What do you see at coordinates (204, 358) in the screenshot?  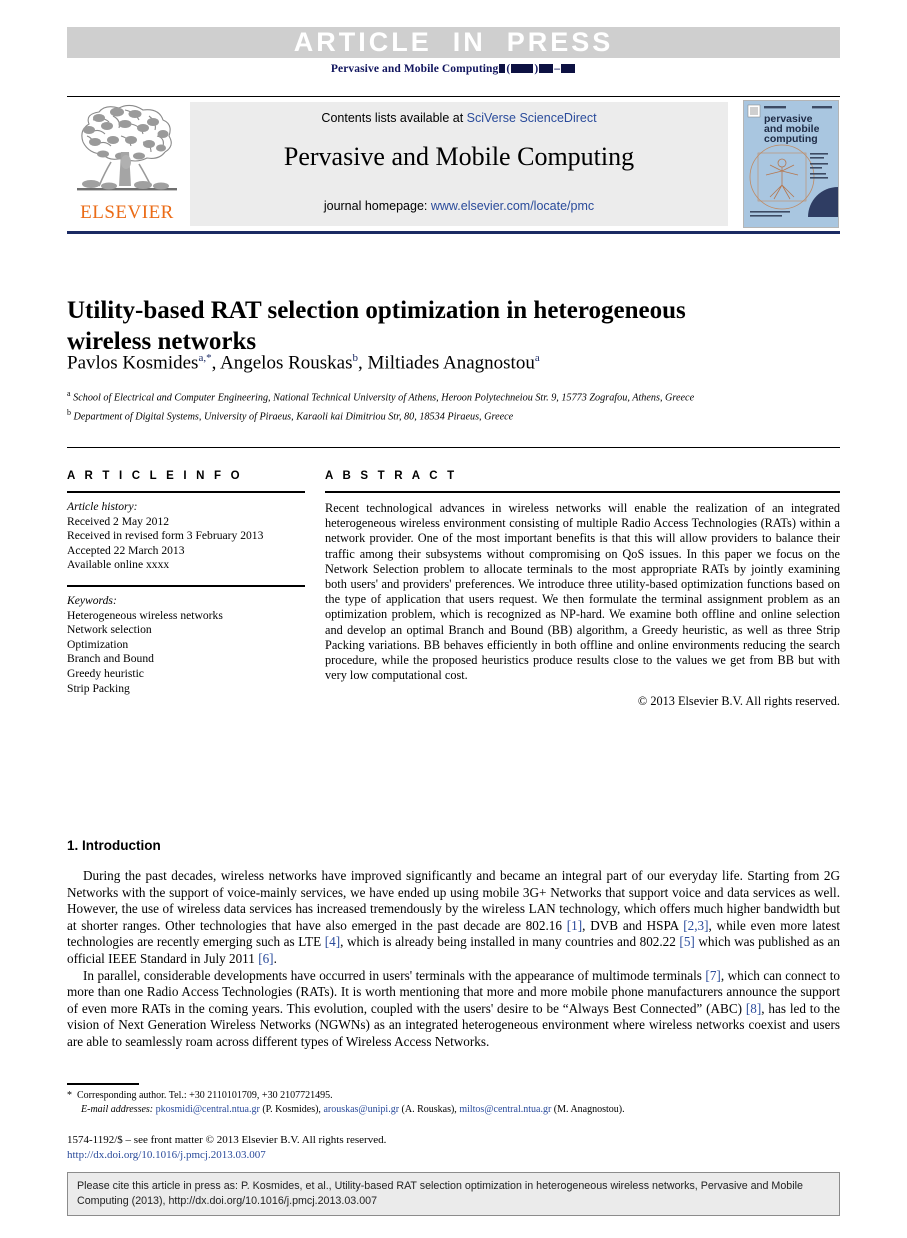 I see `author-affiliation-mark: a,*` at bounding box center [204, 358].